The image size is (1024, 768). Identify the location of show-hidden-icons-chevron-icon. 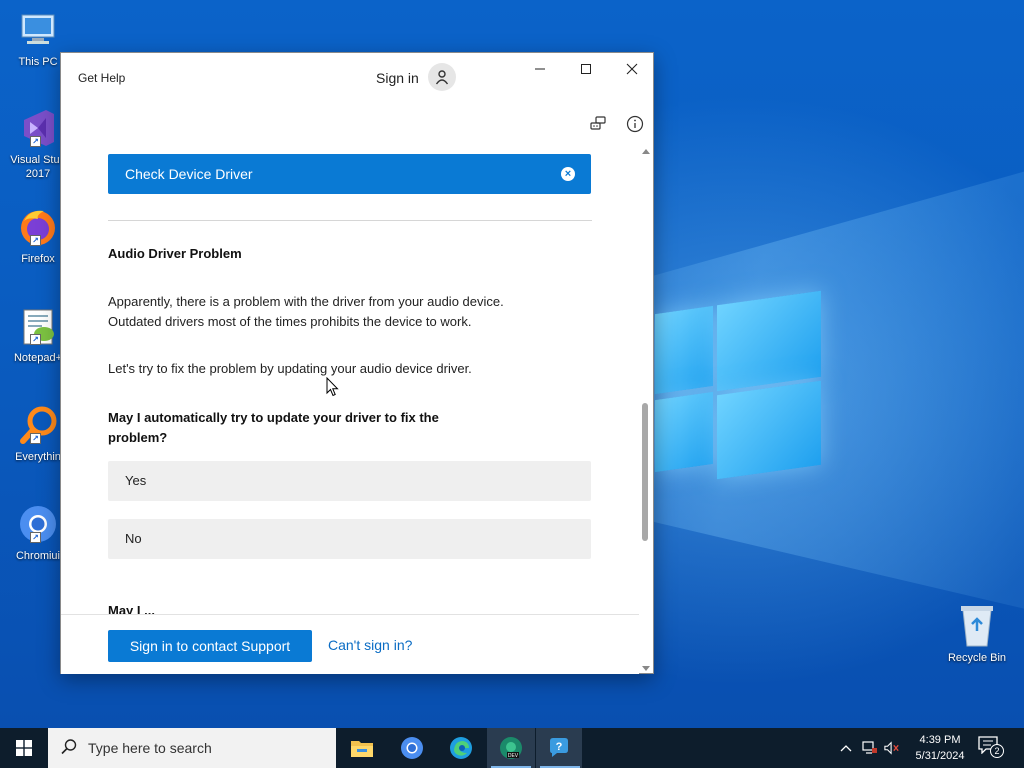
(846, 748).